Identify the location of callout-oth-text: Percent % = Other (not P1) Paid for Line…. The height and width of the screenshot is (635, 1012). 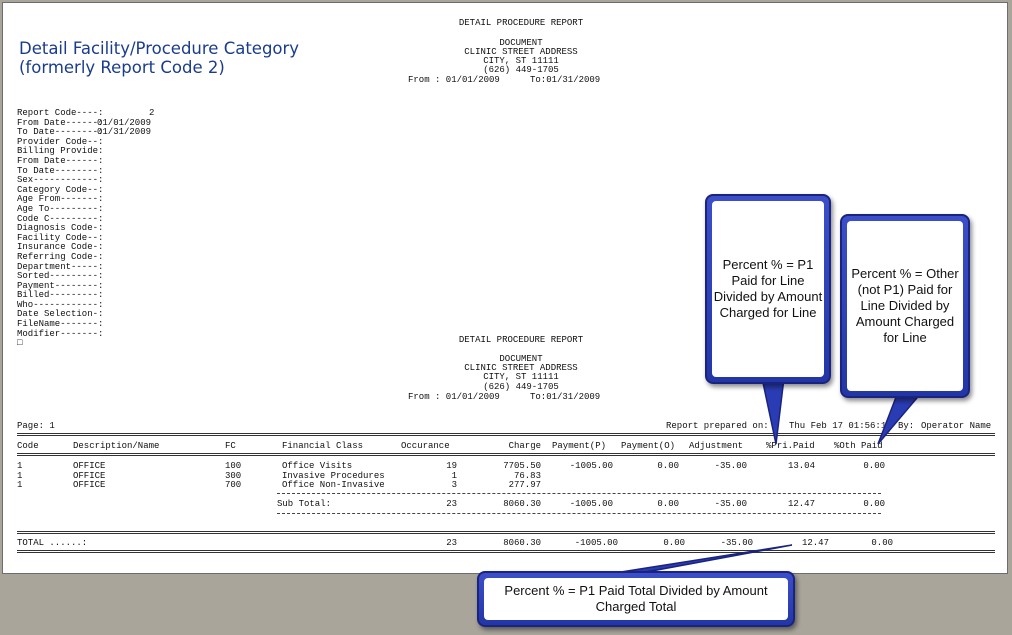
(905, 306).